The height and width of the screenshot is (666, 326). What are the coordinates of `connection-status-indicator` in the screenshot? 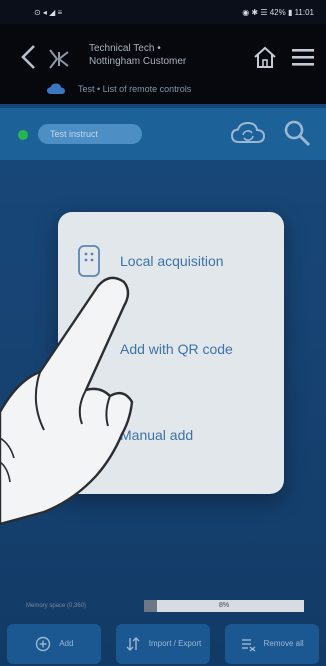 It's located at (23, 135).